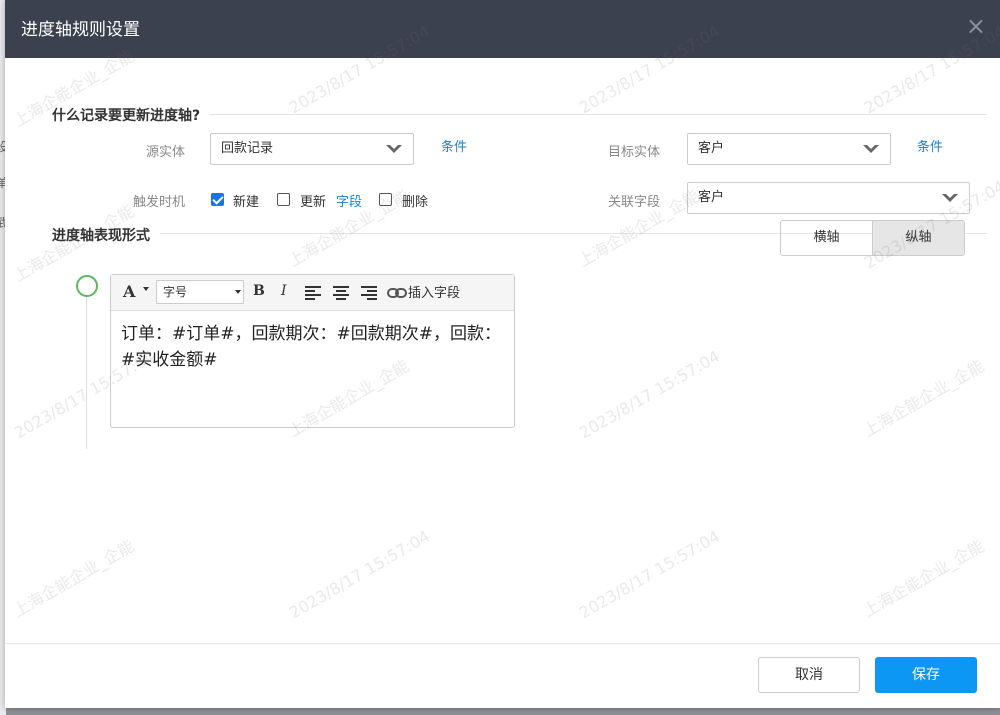 This screenshot has width=1000, height=715. Describe the element at coordinates (131, 115) in the screenshot. I see `section-title-records: 什么记录要更新进度轴?` at that location.